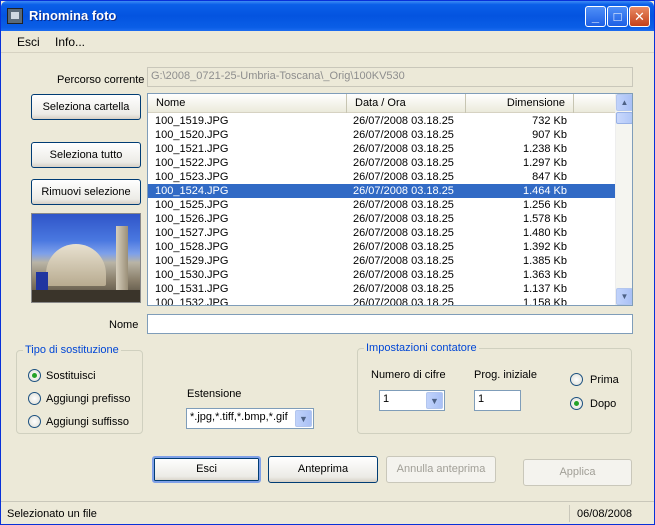 This screenshot has height=525, width=655. I want to click on name-label: Nome, so click(124, 325).